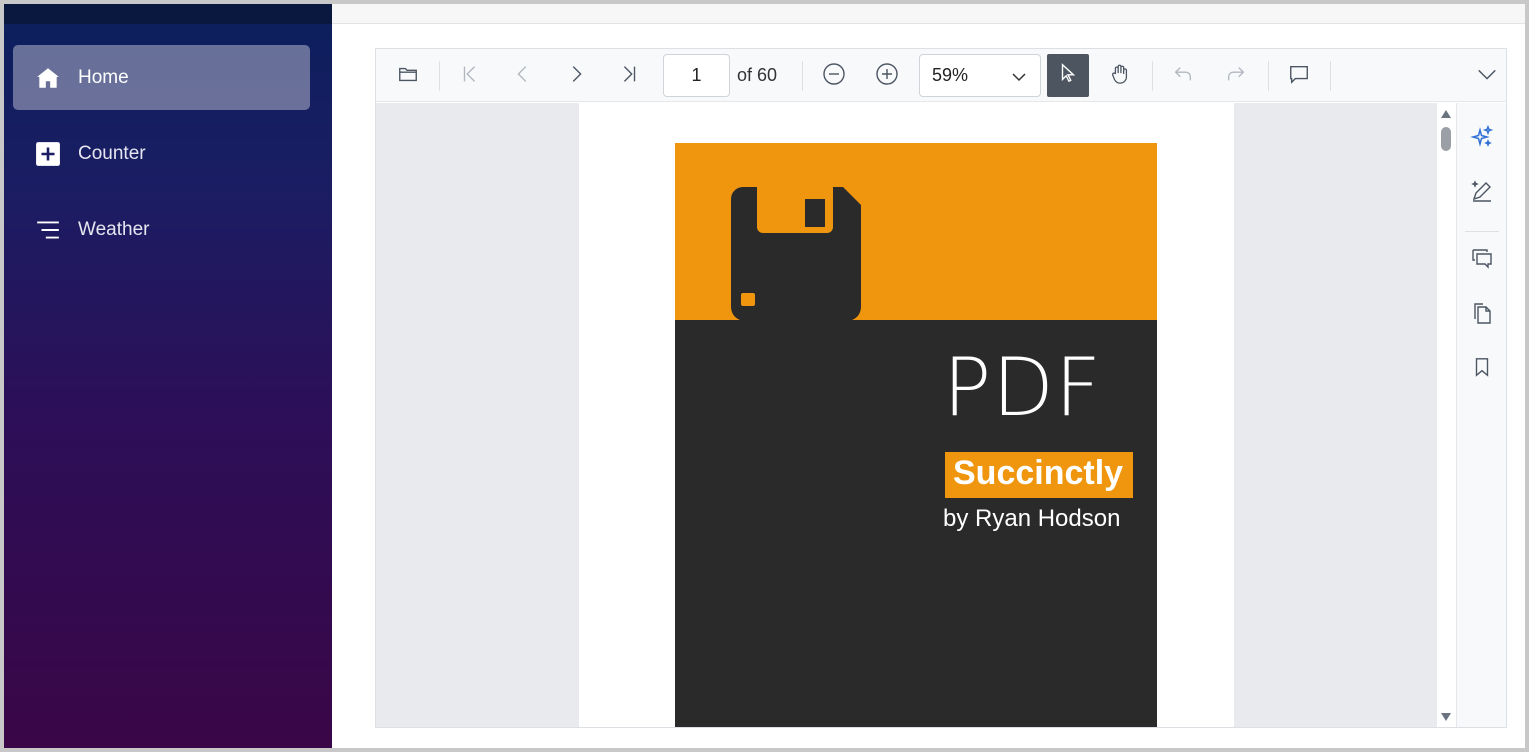 The width and height of the screenshot is (1529, 752). What do you see at coordinates (48, 154) in the screenshot?
I see `plus-icon` at bounding box center [48, 154].